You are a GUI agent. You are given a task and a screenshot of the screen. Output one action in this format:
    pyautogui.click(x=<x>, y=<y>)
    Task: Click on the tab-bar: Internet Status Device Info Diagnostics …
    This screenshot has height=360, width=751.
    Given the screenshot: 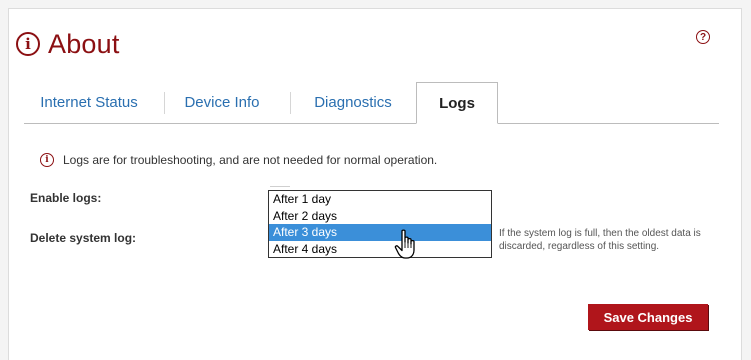 What is the action you would take?
    pyautogui.click(x=371, y=103)
    